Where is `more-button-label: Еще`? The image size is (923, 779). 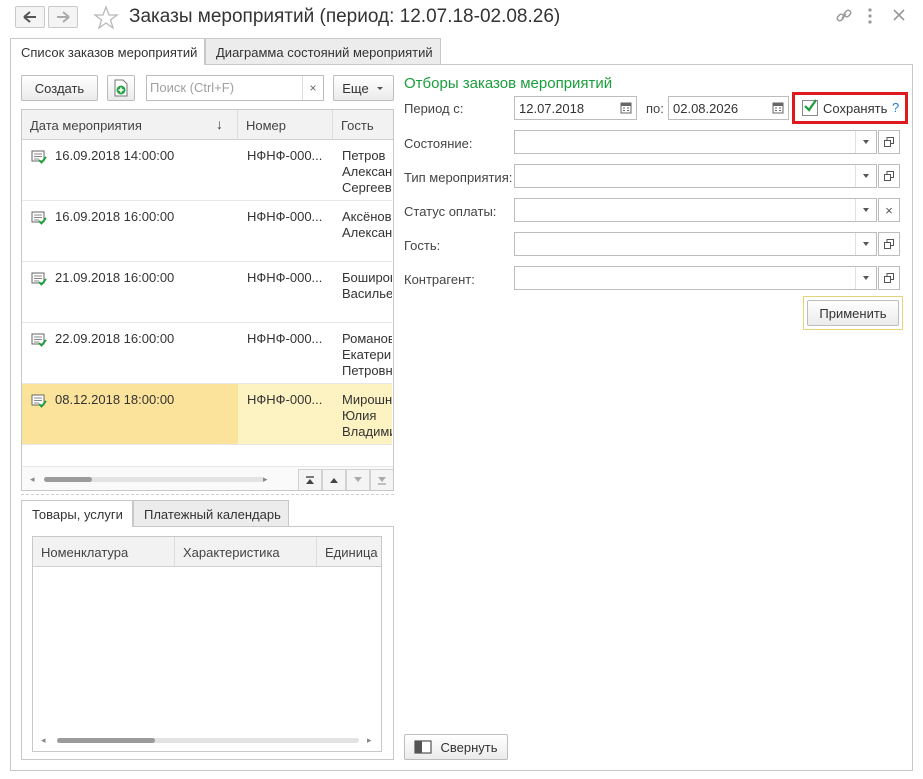 more-button-label: Еще is located at coordinates (355, 88).